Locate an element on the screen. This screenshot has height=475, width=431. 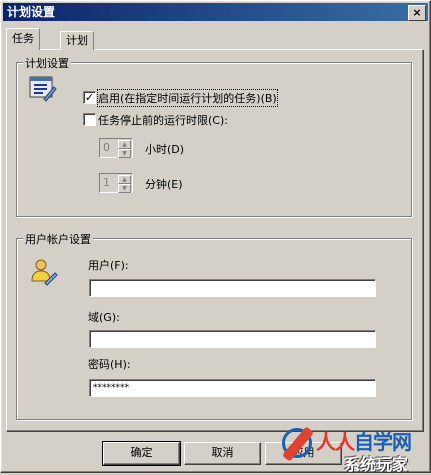
user-key-icon is located at coordinates (44, 272).